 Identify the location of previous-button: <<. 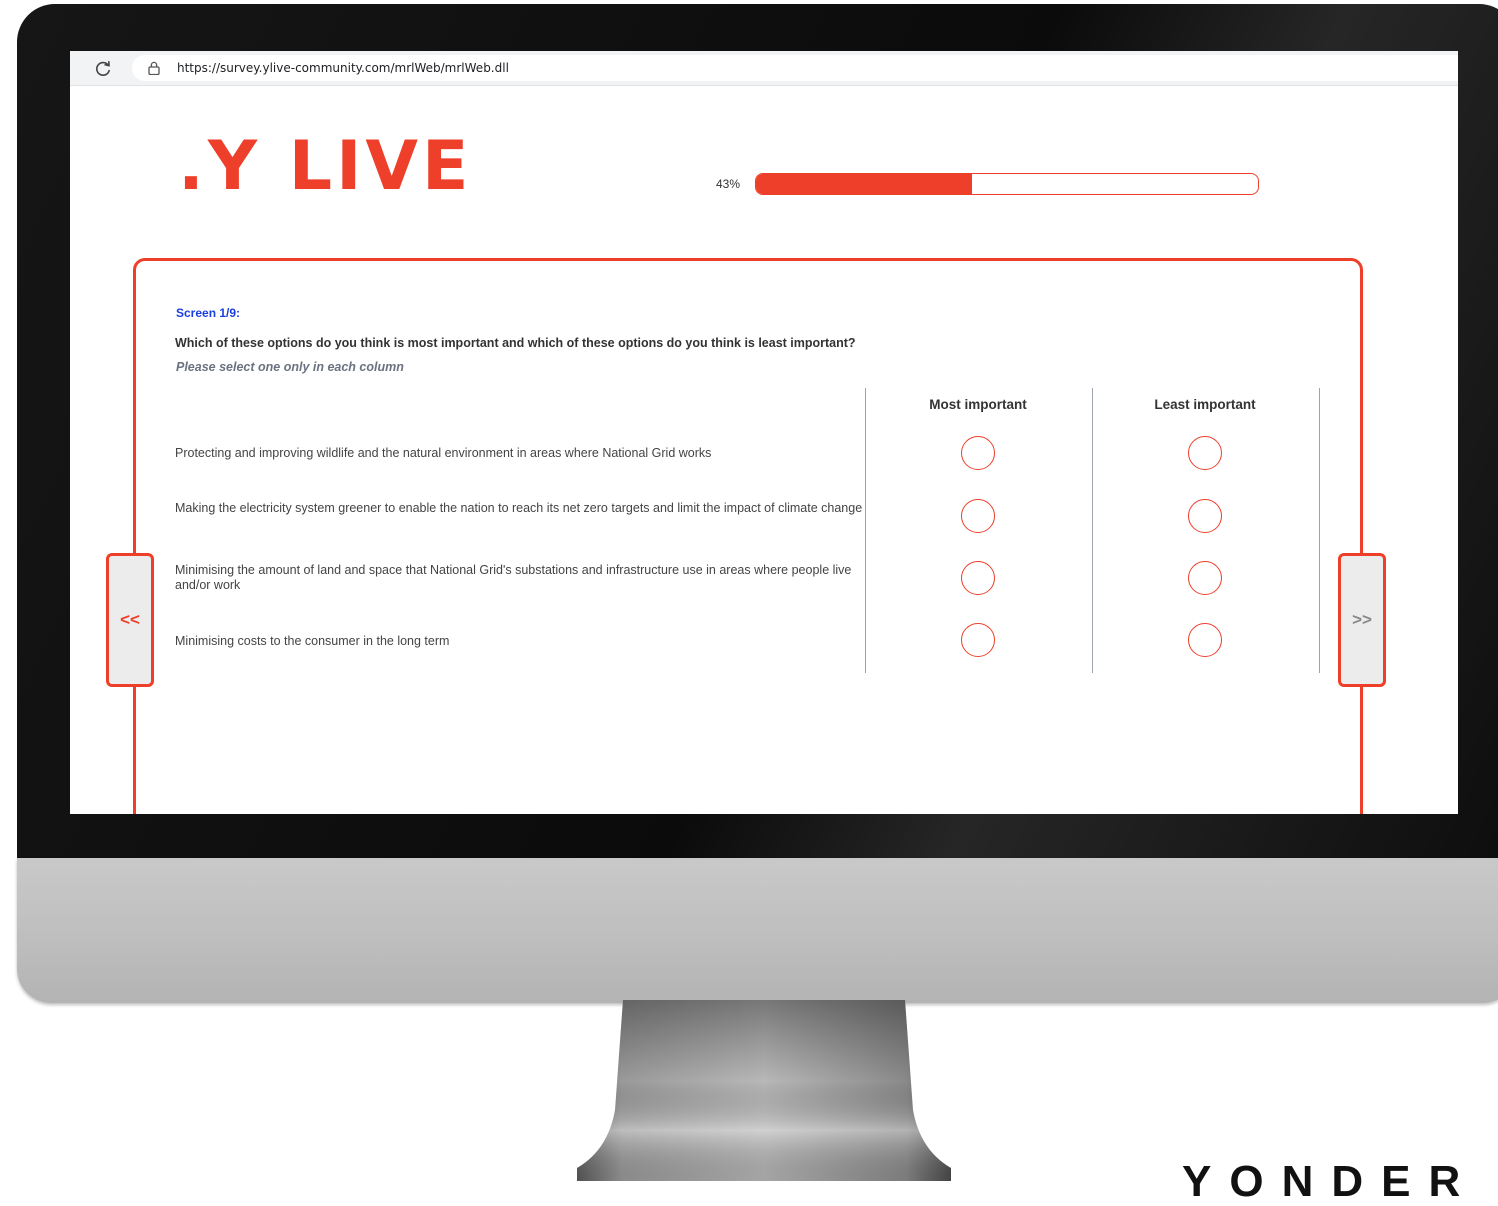
(130, 620).